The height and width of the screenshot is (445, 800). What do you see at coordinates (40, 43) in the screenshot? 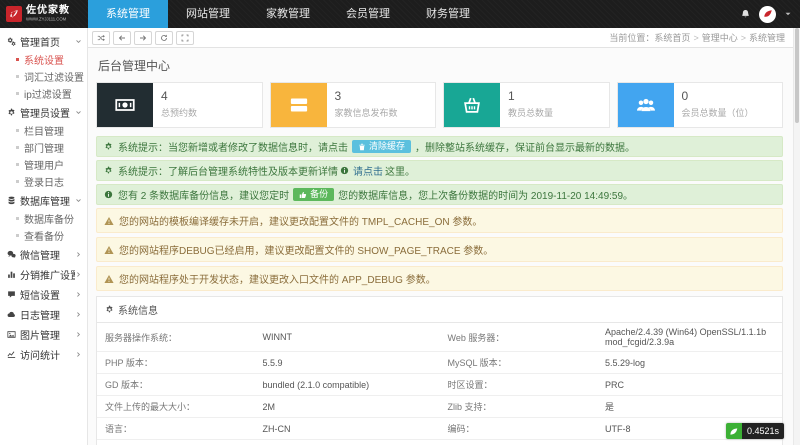
I see `sidebar-group-label: 管理首页` at bounding box center [40, 43].